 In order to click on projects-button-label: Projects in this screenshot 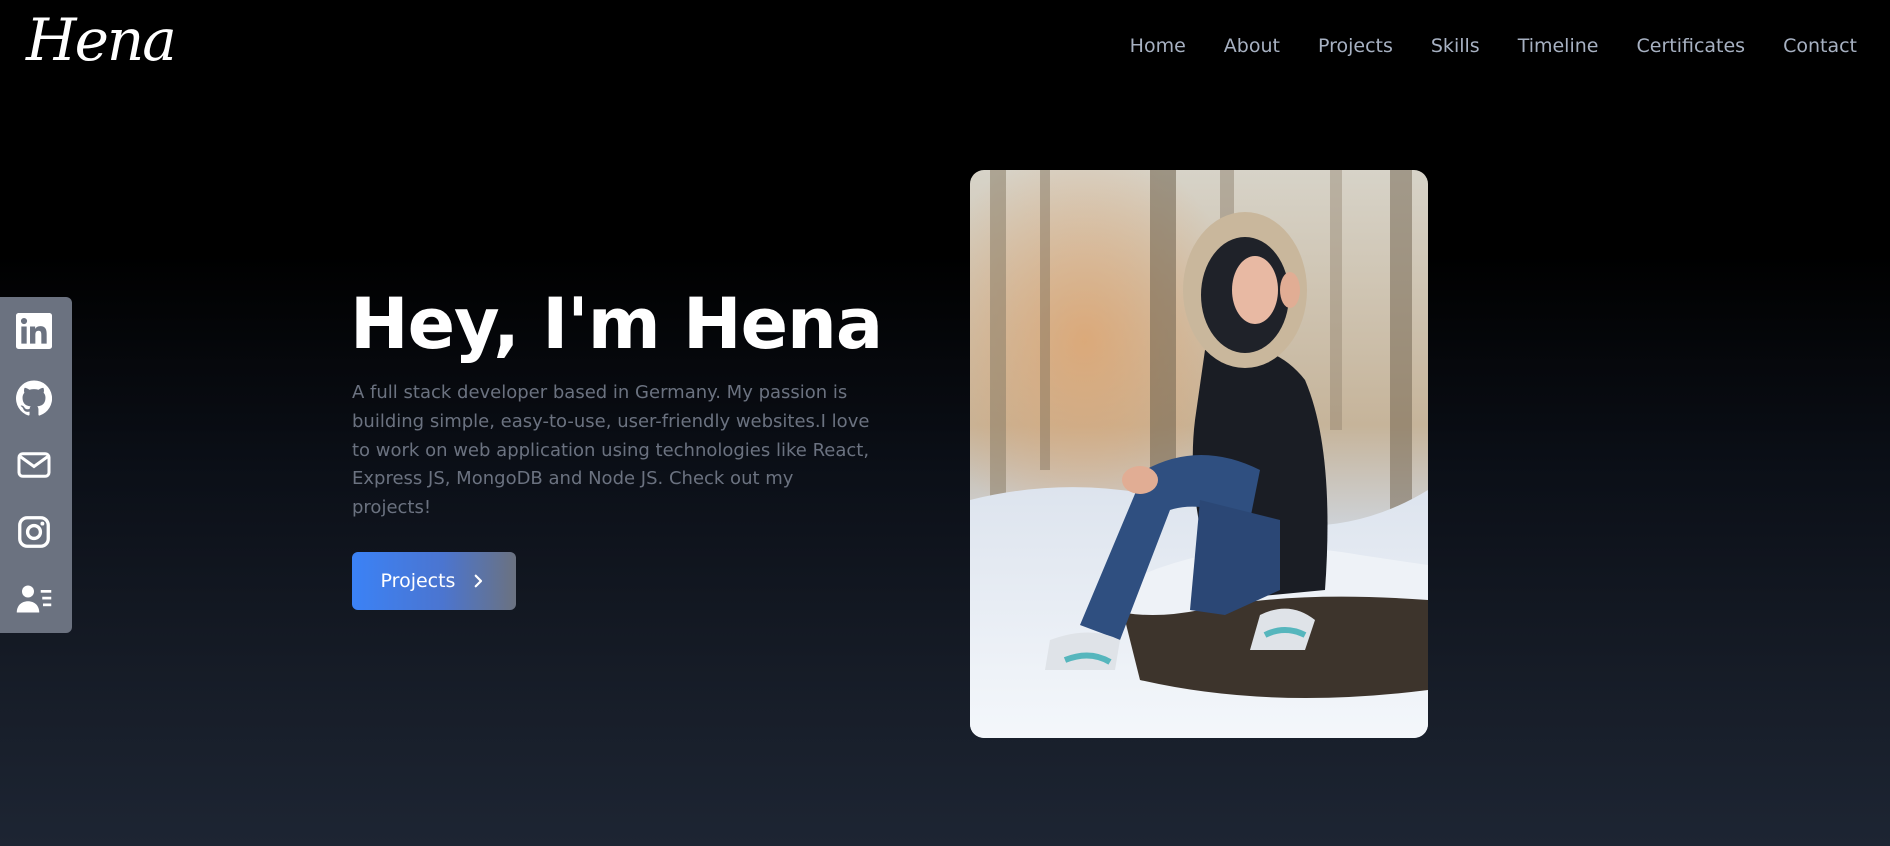, I will do `click(418, 581)`.